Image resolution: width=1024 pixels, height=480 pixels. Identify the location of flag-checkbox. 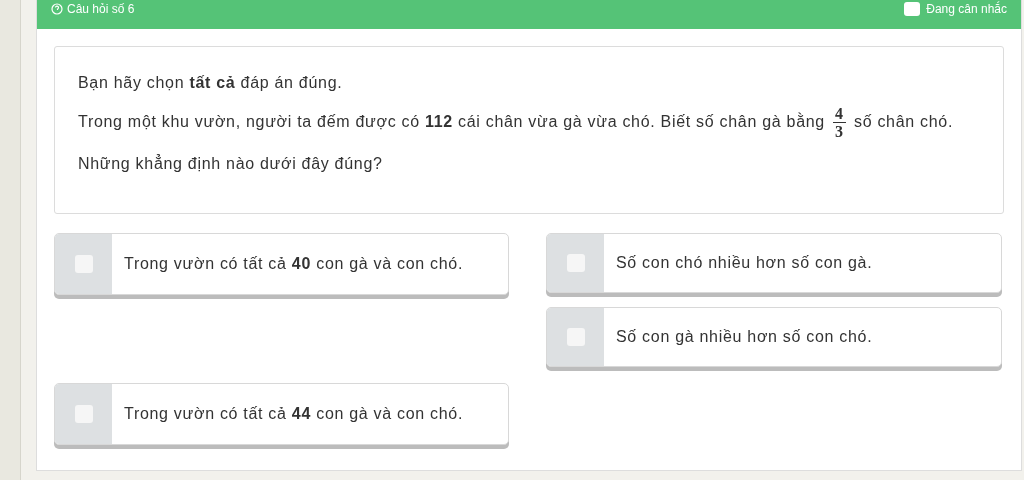
(912, 9).